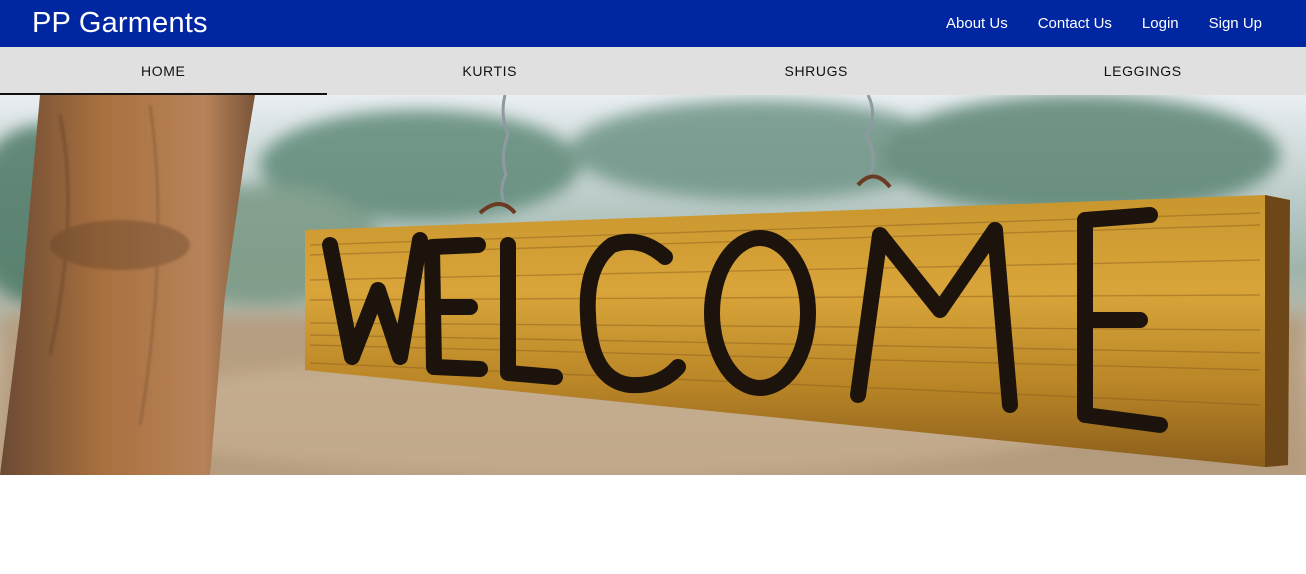 The image size is (1306, 574). What do you see at coordinates (490, 71) in the screenshot?
I see `tab-kurtis: KURTIS` at bounding box center [490, 71].